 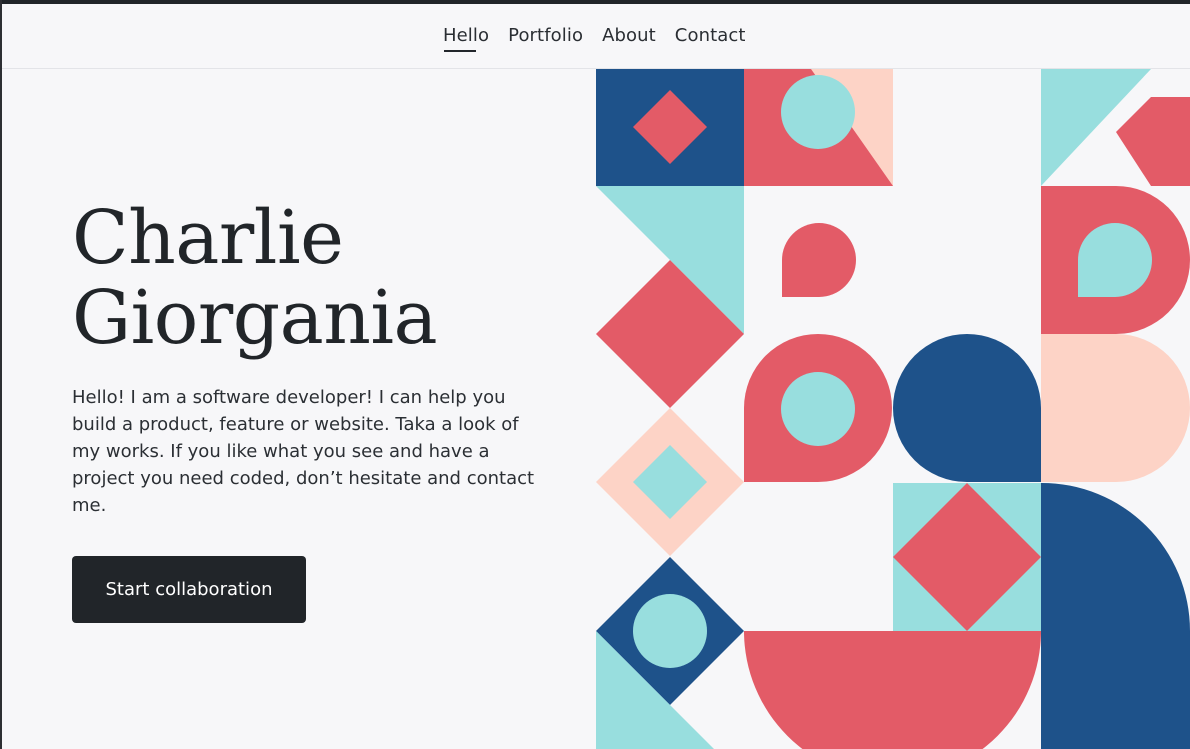 I want to click on nav-link-portfolio: Portfolio, so click(x=545, y=36).